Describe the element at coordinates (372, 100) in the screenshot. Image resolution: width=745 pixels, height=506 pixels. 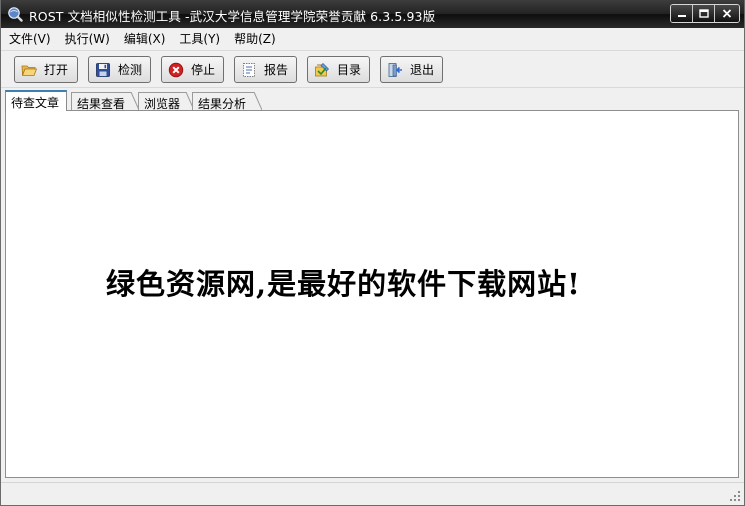
I see `tab-bar: 待查文章 结果查看 浏览器 结果分析` at that location.